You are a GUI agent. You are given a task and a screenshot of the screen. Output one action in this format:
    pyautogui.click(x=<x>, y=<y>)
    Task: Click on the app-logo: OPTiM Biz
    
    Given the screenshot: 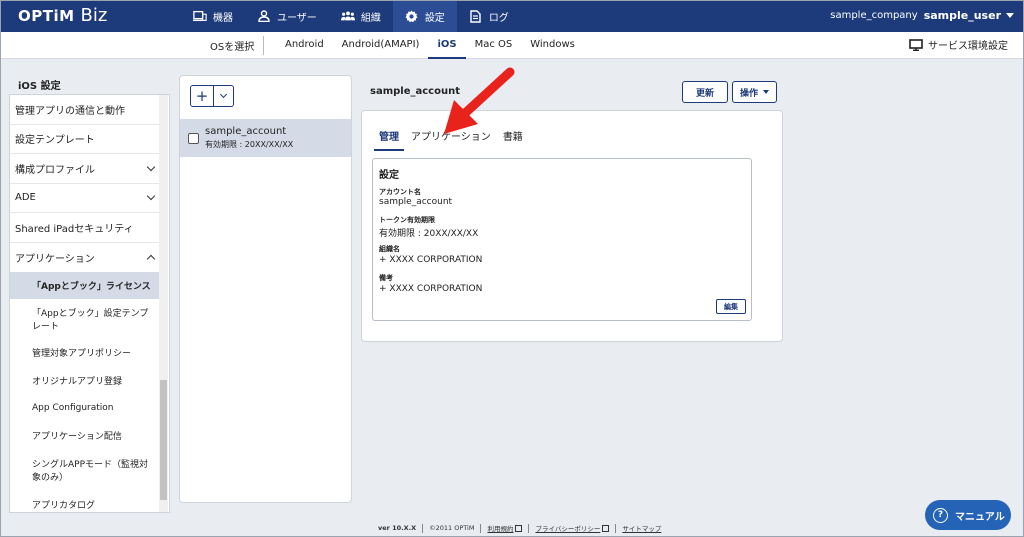 What is the action you would take?
    pyautogui.click(x=62, y=15)
    